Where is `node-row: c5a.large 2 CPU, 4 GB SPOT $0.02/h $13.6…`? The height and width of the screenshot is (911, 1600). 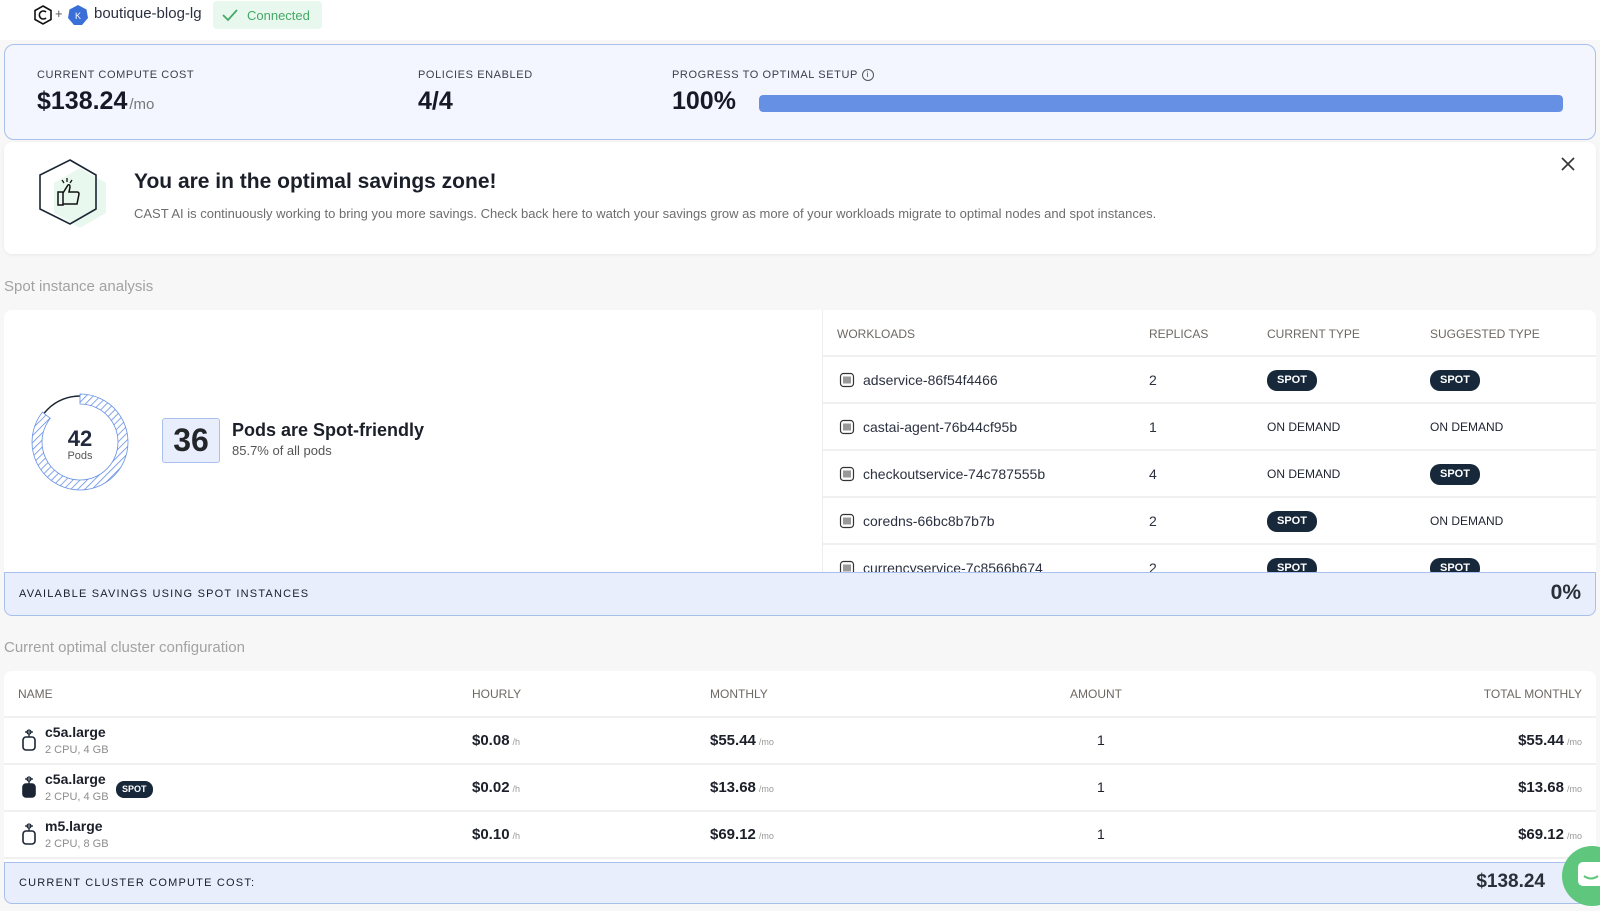
node-row: c5a.large 2 CPU, 4 GB SPOT $0.02/h $13.6… is located at coordinates (800, 788).